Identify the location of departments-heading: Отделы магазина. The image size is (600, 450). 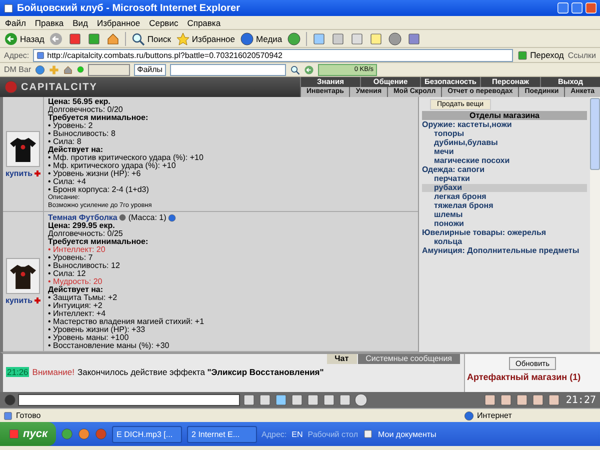
(504, 115).